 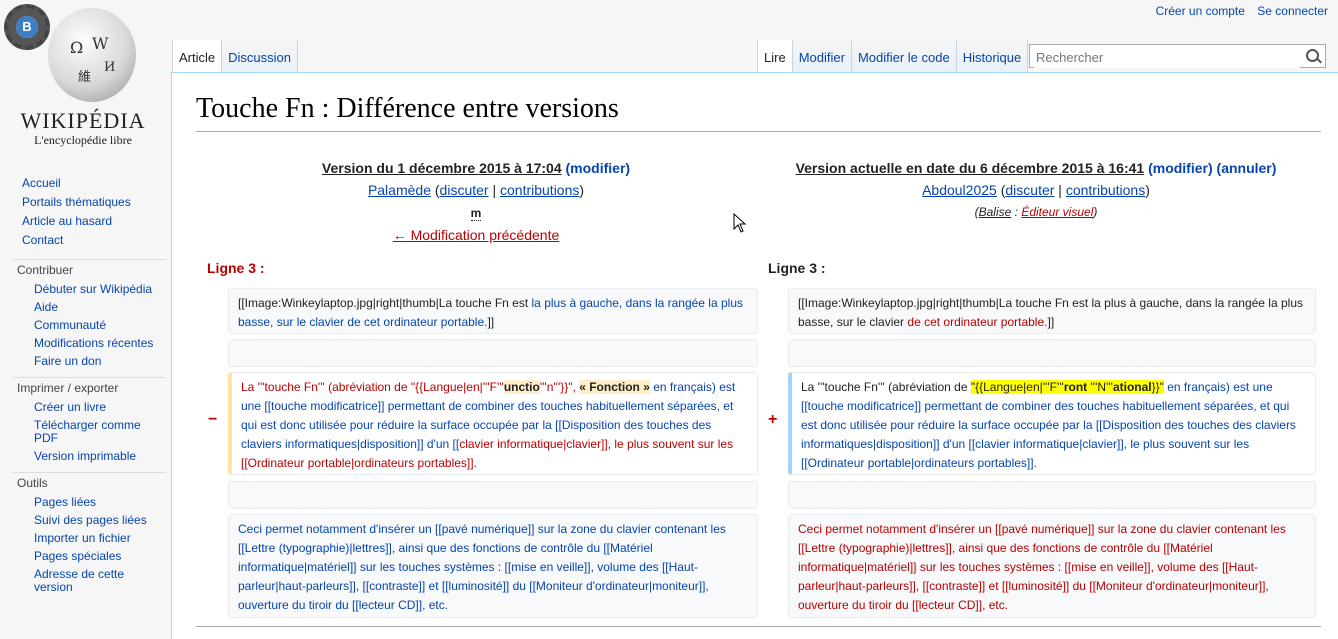 I want to click on search-icon, so click(x=1312, y=55).